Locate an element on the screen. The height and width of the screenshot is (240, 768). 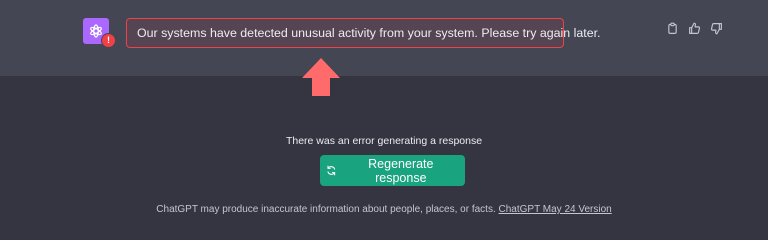
generation-error-text: There was an error generating a response is located at coordinates (384, 141).